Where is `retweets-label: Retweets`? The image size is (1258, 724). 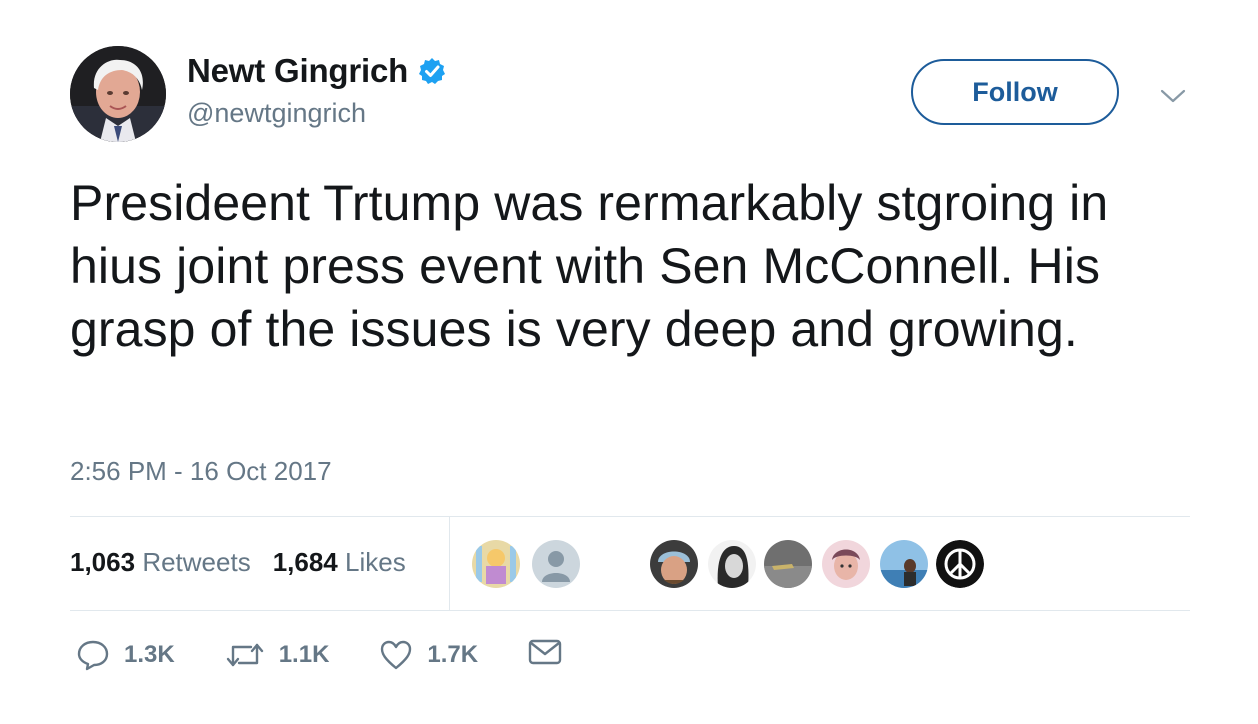 retweets-label: Retweets is located at coordinates (196, 562).